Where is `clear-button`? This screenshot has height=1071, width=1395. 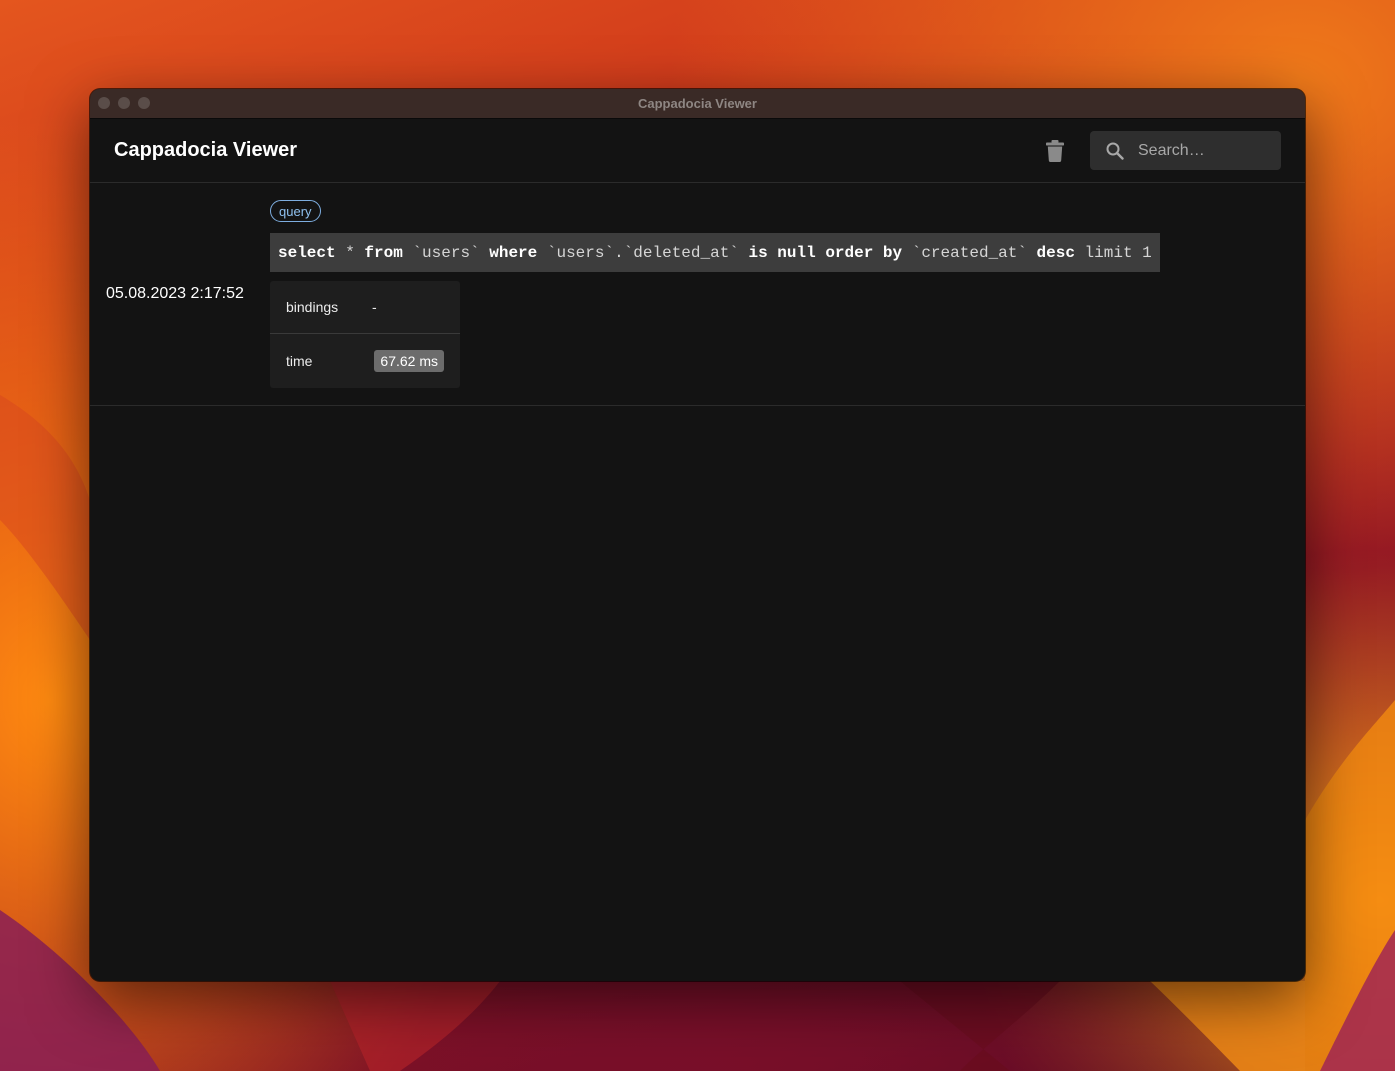
clear-button is located at coordinates (1055, 151).